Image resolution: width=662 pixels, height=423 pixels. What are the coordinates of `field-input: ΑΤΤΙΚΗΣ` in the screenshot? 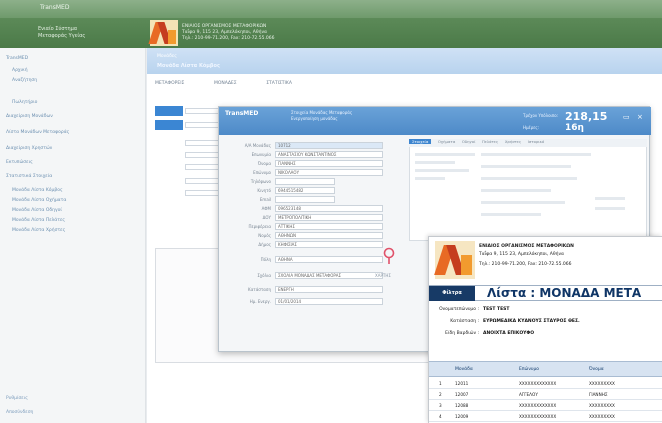 It's located at (329, 226).